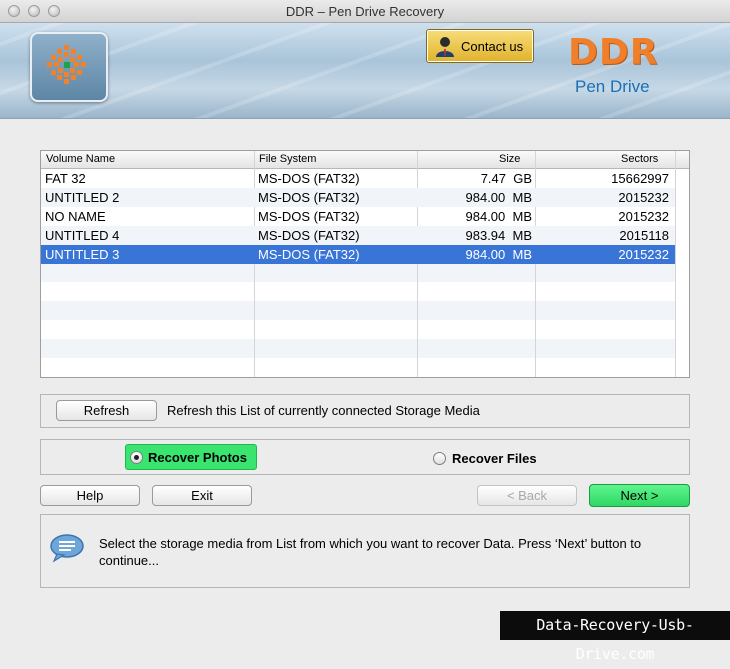  I want to click on column-header-file-system: File System, so click(287, 159).